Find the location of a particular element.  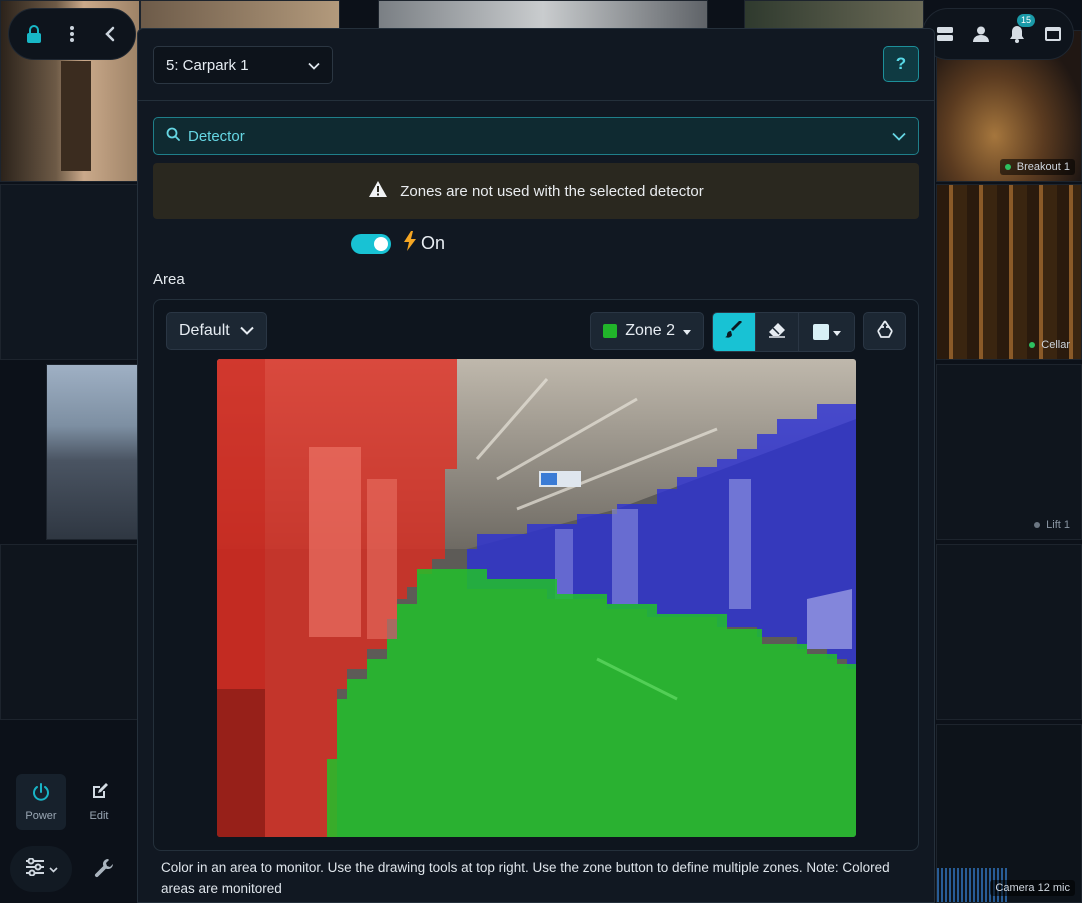

brush-icon is located at coordinates (734, 331).